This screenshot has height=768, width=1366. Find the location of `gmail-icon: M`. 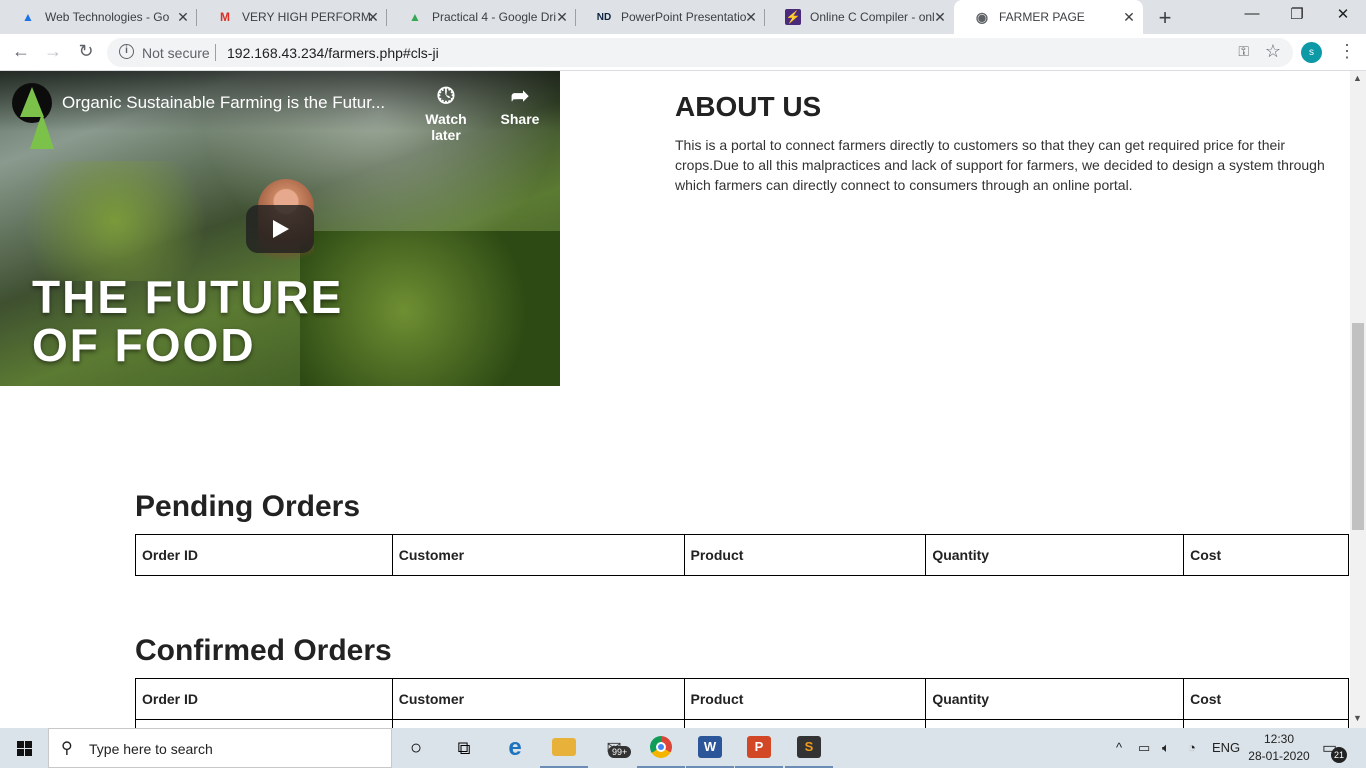

gmail-icon: M is located at coordinates (225, 17).